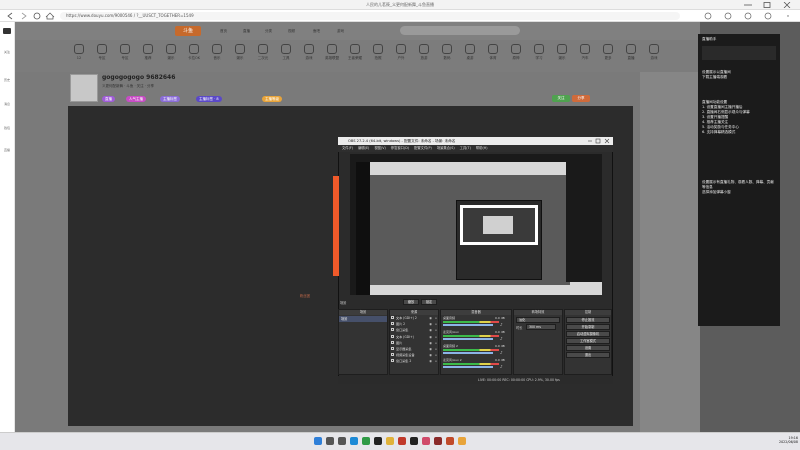 The image size is (800, 450). What do you see at coordinates (748, 16) in the screenshot?
I see `browser-actions` at bounding box center [748, 16].